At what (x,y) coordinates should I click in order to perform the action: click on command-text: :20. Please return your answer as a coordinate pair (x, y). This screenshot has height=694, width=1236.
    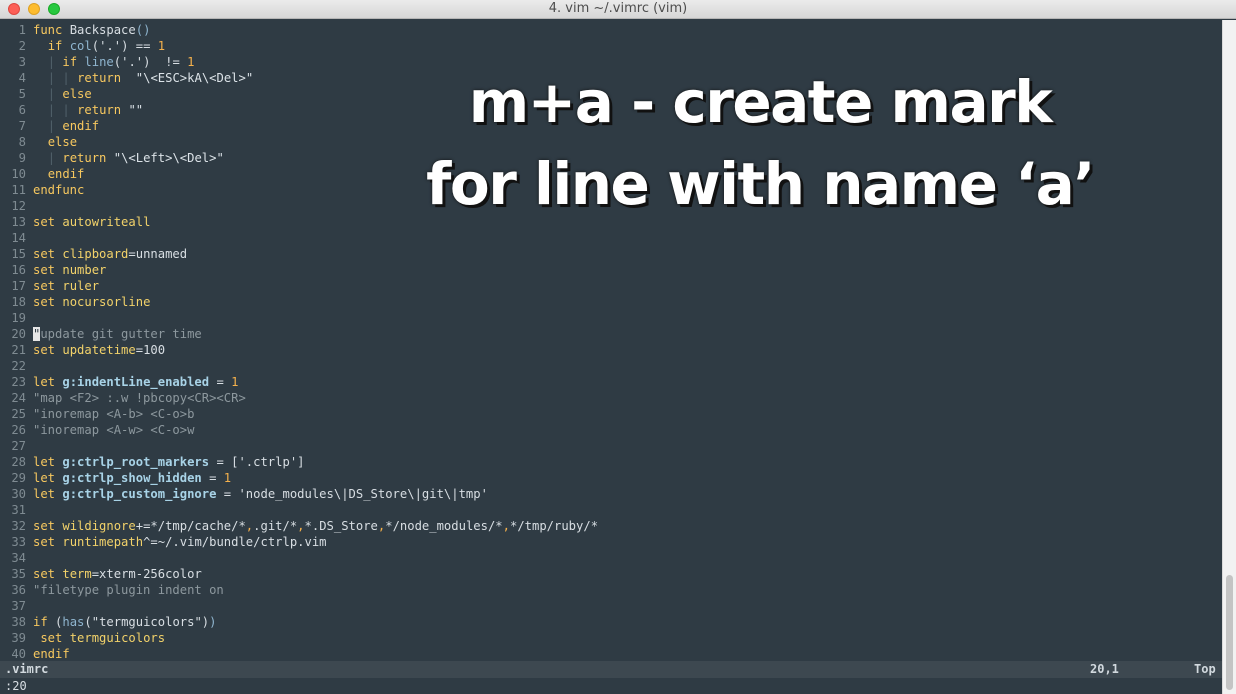
    Looking at the image, I should click on (16, 686).